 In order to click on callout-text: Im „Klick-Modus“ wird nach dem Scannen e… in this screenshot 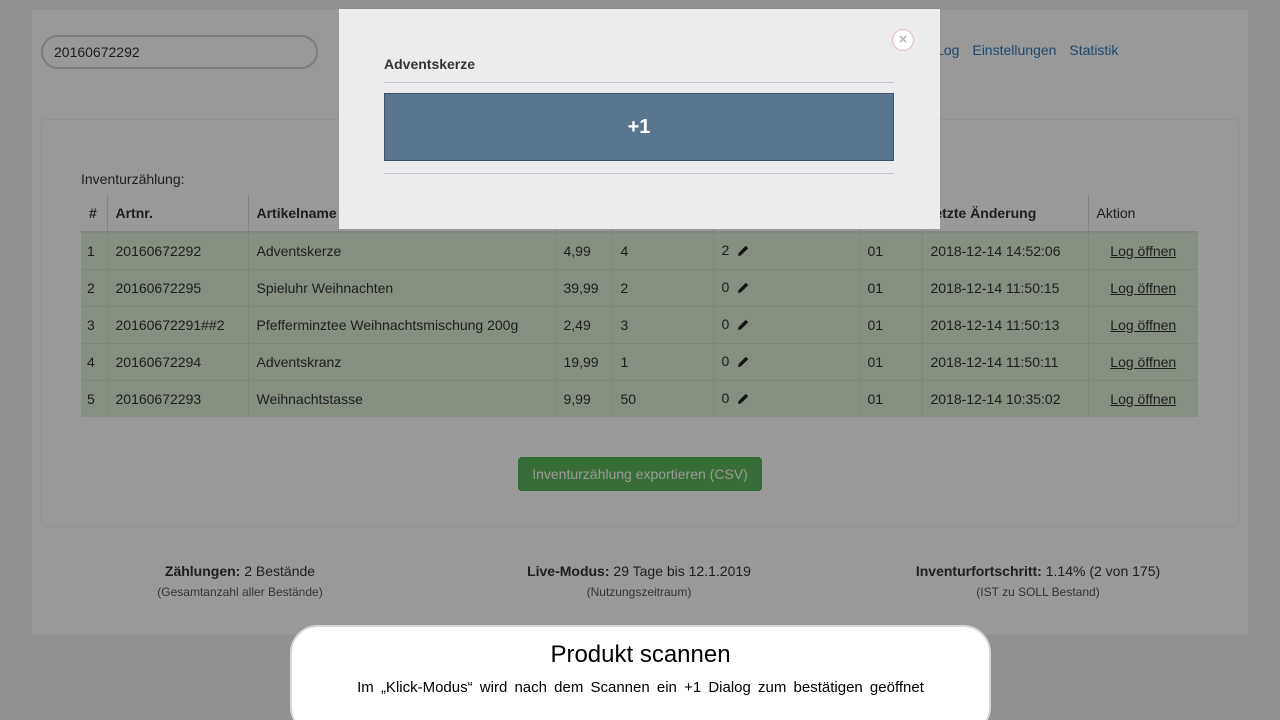, I will do `click(640, 687)`.